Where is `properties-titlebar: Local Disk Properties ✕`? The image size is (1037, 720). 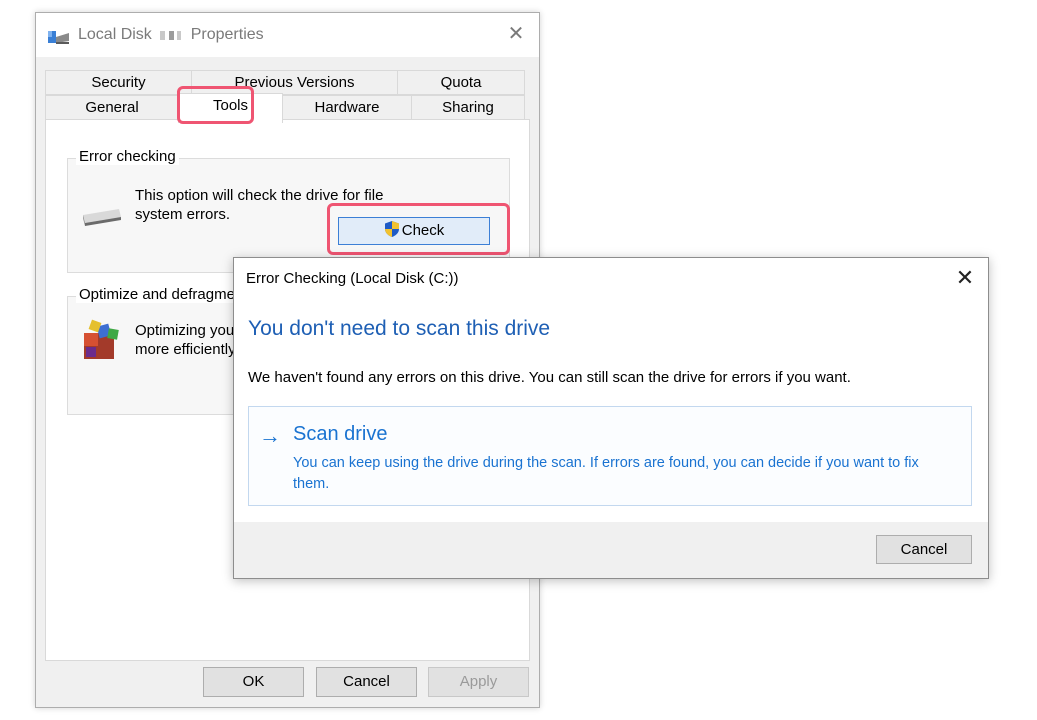 properties-titlebar: Local Disk Properties ✕ is located at coordinates (287, 35).